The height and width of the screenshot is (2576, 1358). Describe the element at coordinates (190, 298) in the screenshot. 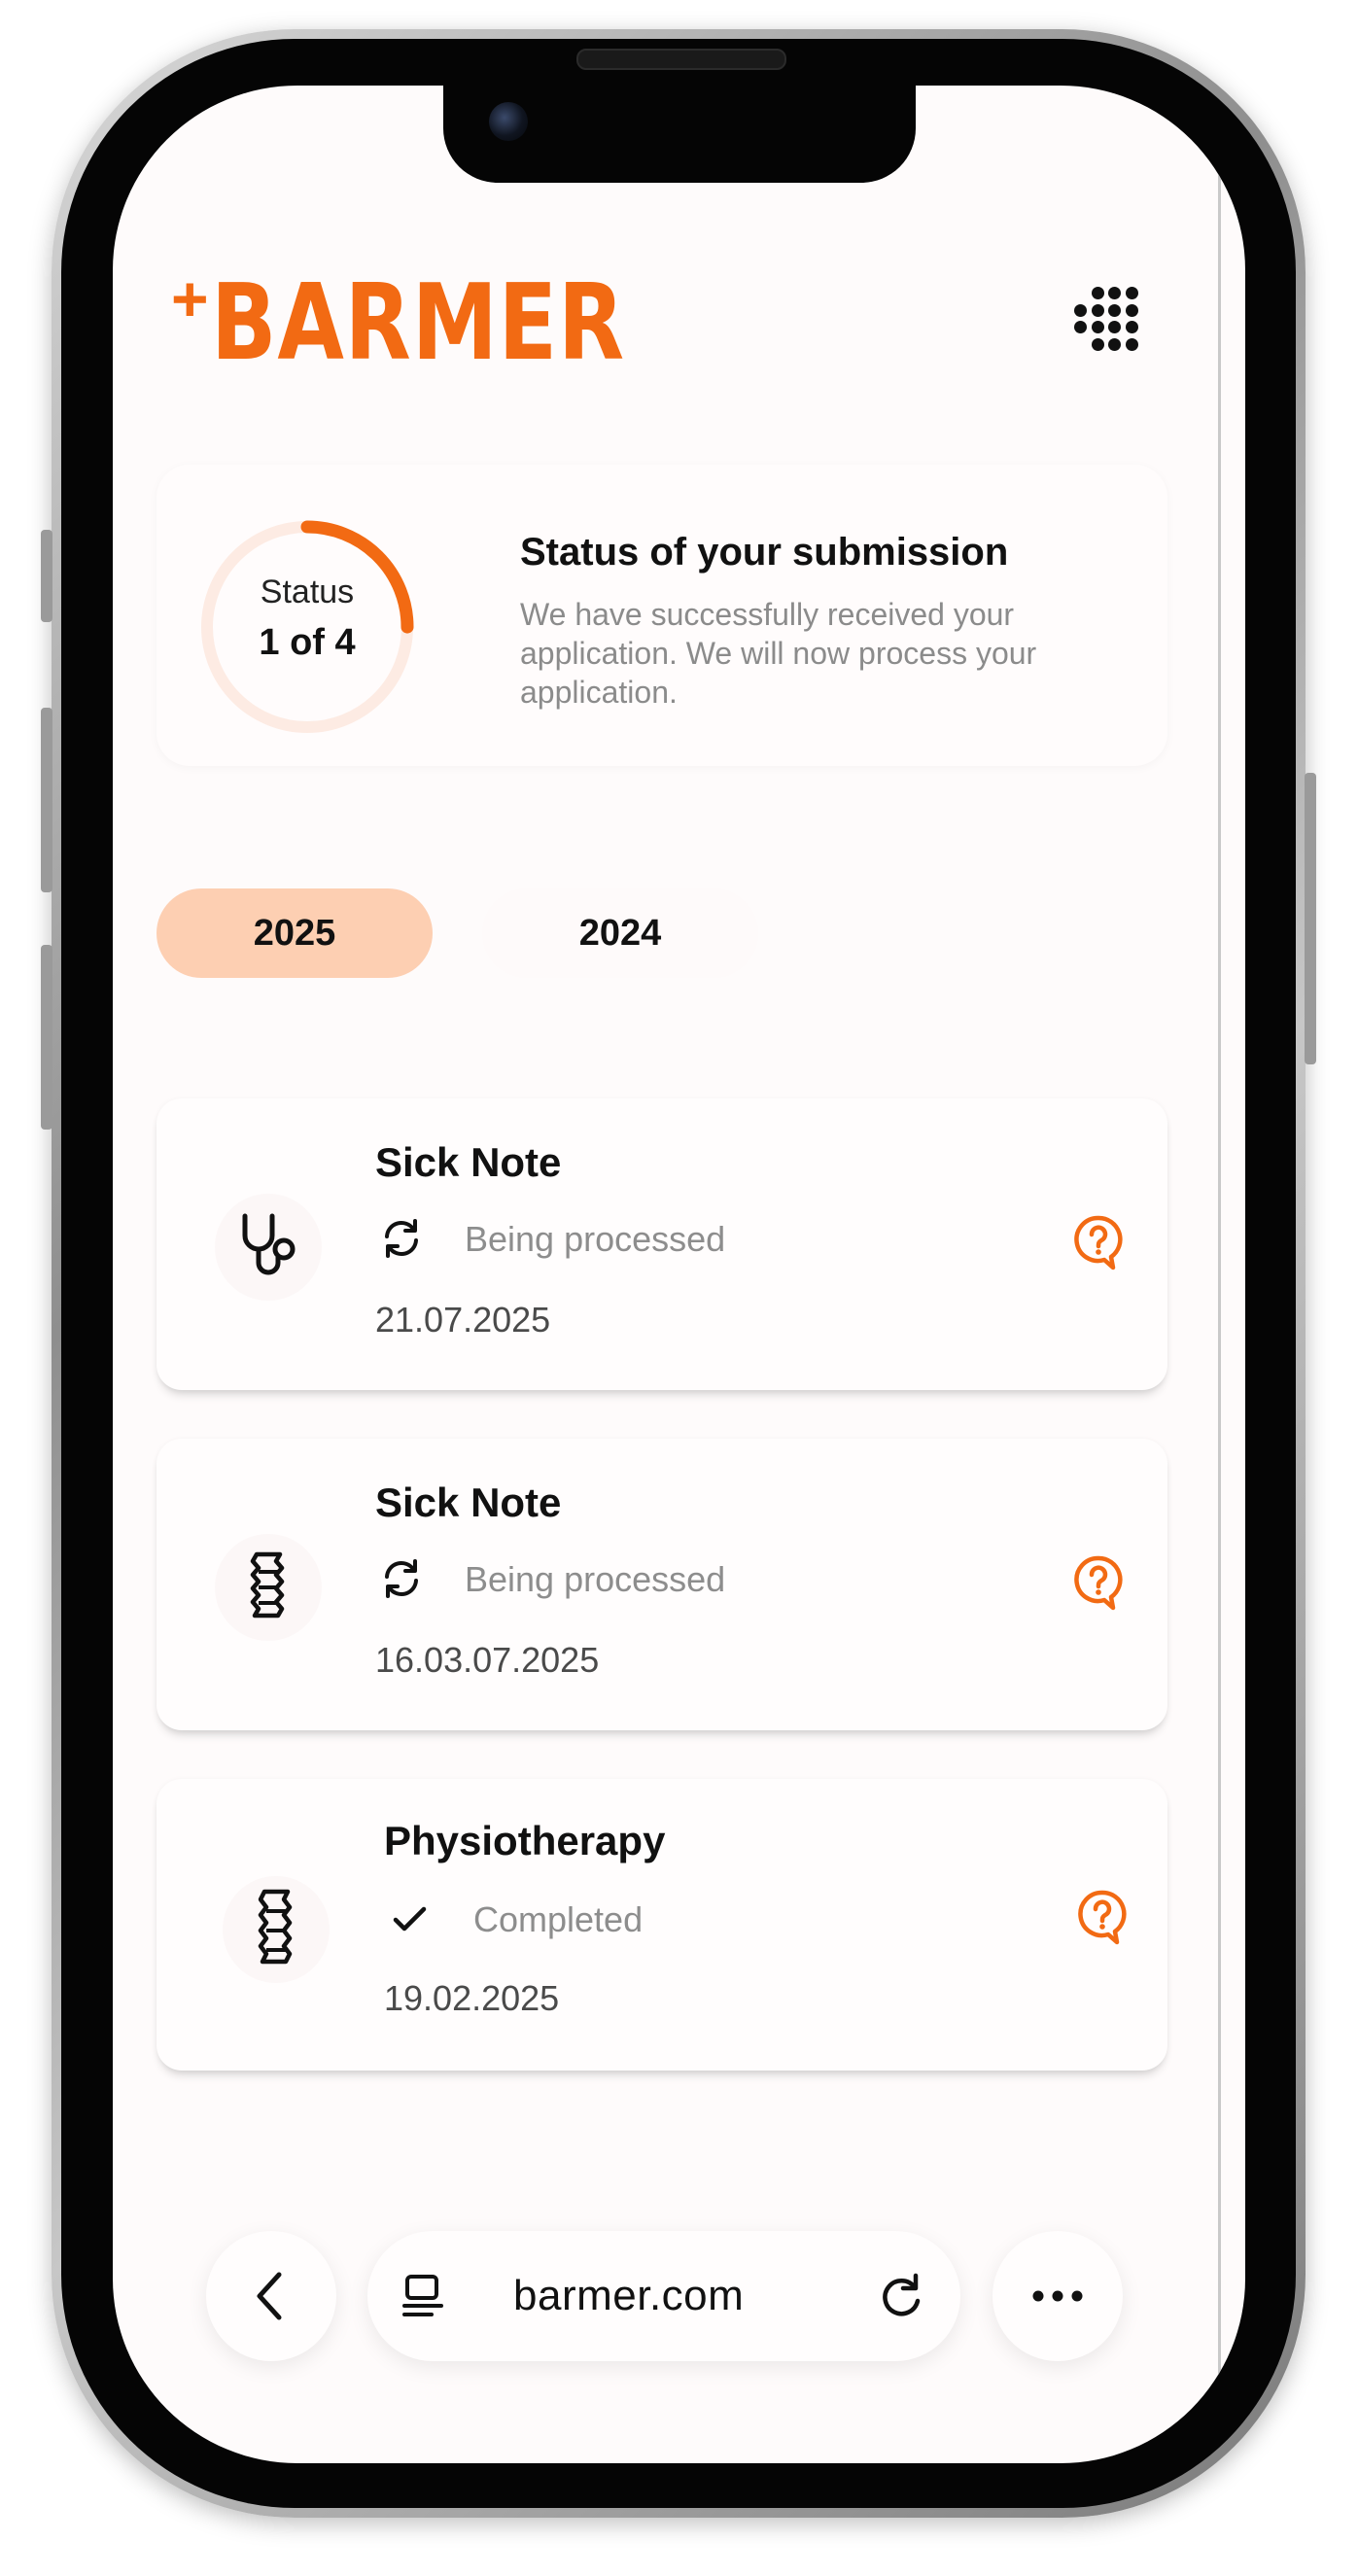

I see `logo-plus: +` at that location.